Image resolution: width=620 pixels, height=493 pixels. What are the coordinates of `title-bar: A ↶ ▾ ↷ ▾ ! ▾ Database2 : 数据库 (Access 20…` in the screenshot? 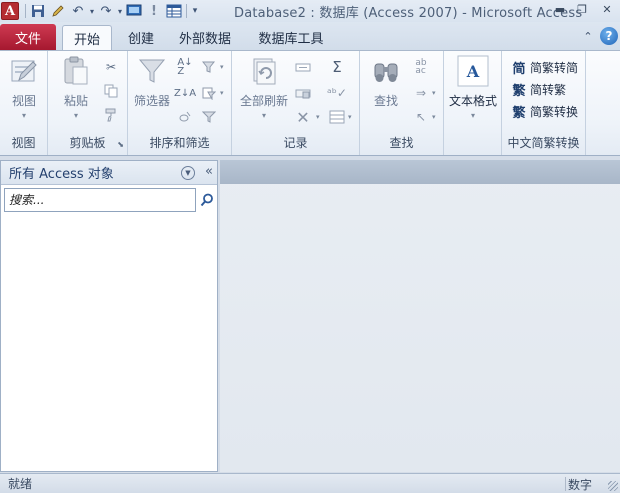 It's located at (310, 11).